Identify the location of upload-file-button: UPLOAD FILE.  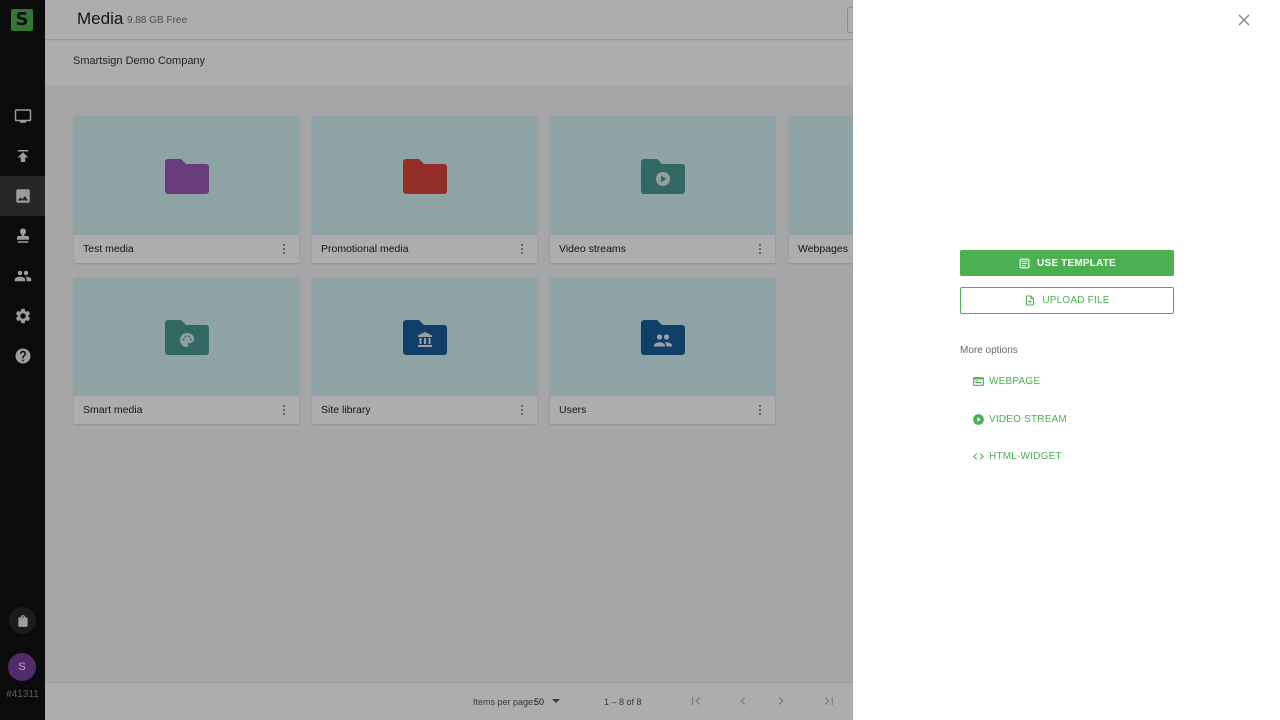
(1067, 300).